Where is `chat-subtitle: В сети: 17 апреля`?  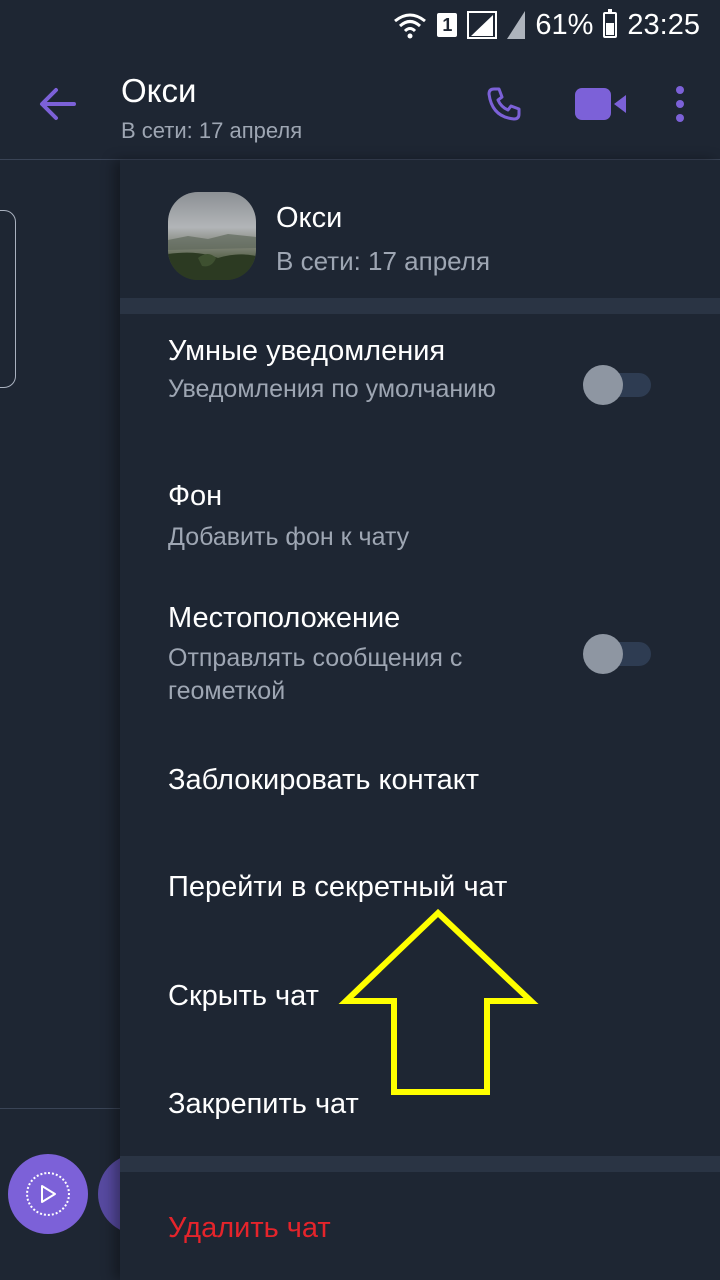 chat-subtitle: В сети: 17 апреля is located at coordinates (212, 130).